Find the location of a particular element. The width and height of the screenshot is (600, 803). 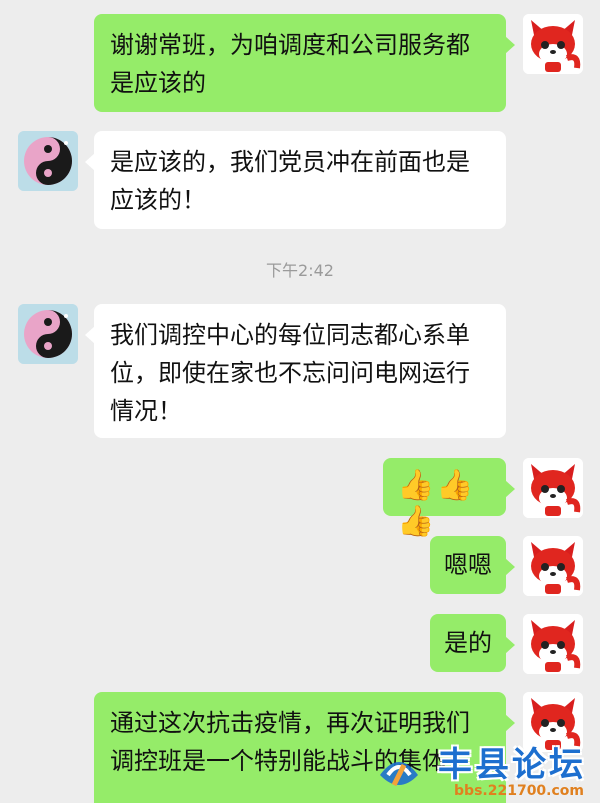

message-line: 谢谢常班，为咱调度和公司服务都 is located at coordinates (290, 45).